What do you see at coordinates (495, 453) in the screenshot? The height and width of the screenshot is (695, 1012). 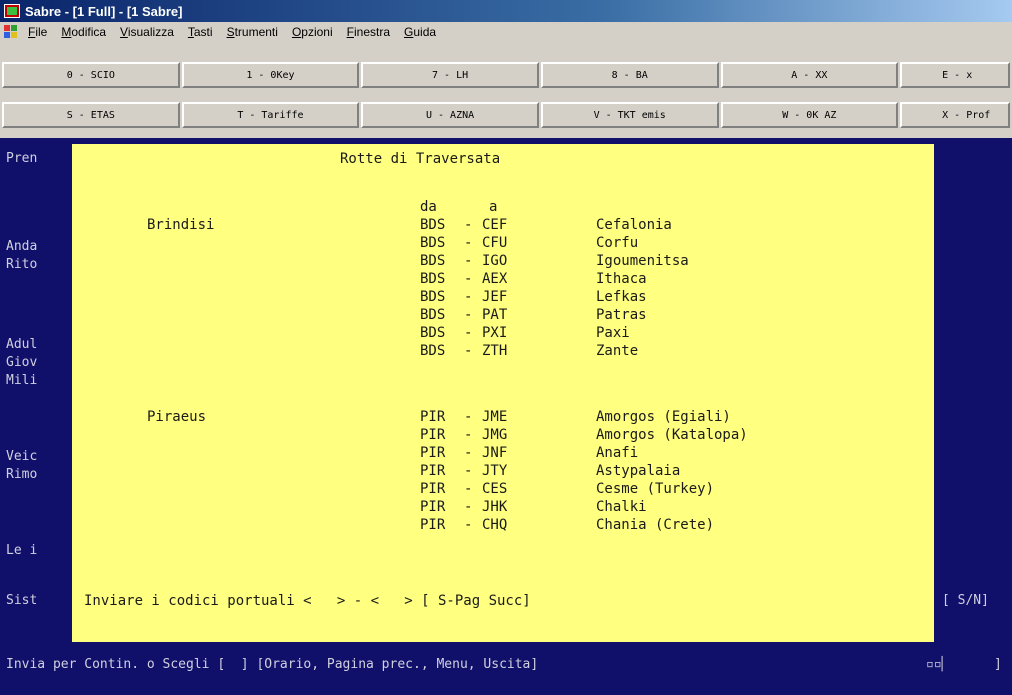 I see `route-destination-code: JNF` at bounding box center [495, 453].